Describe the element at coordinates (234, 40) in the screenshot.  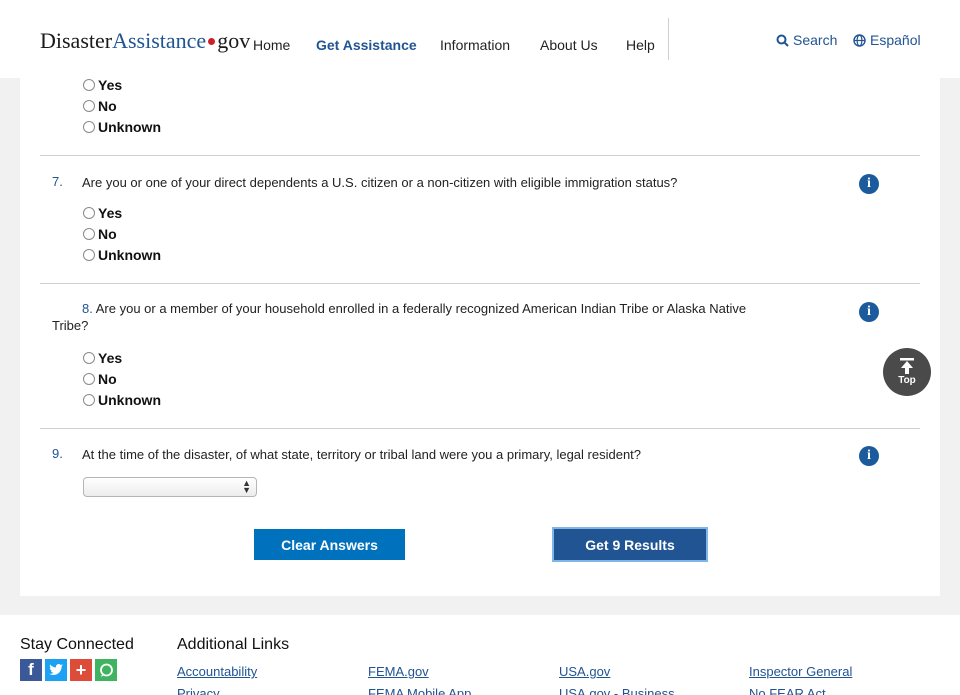
I see `logo-text-gov: gov` at that location.